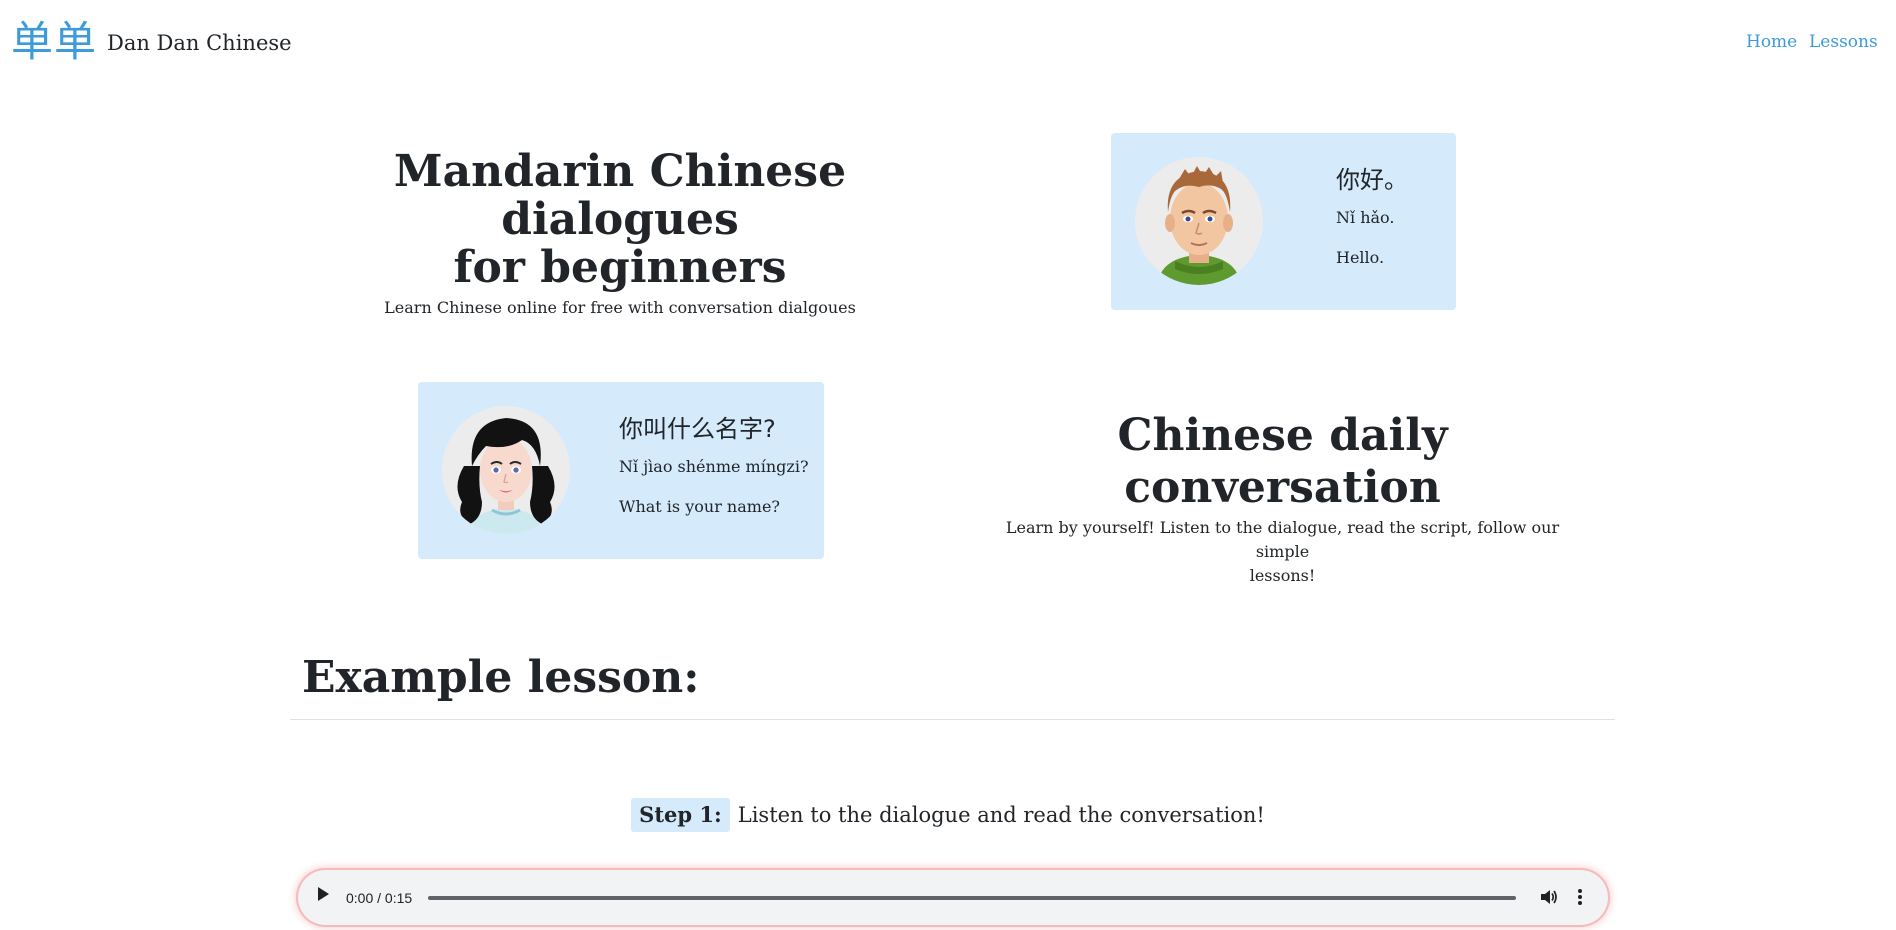 Image resolution: width=1896 pixels, height=930 pixels. What do you see at coordinates (323, 894) in the screenshot?
I see `play-icon` at bounding box center [323, 894].